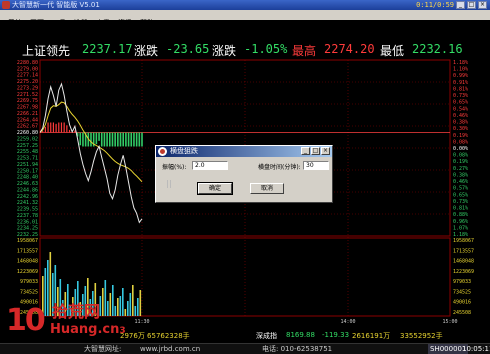 Image resolution: width=490 pixels, height=354 pixels. What do you see at coordinates (421, 336) in the screenshot?
I see `sz-index-volume: 33552952手` at bounding box center [421, 336].